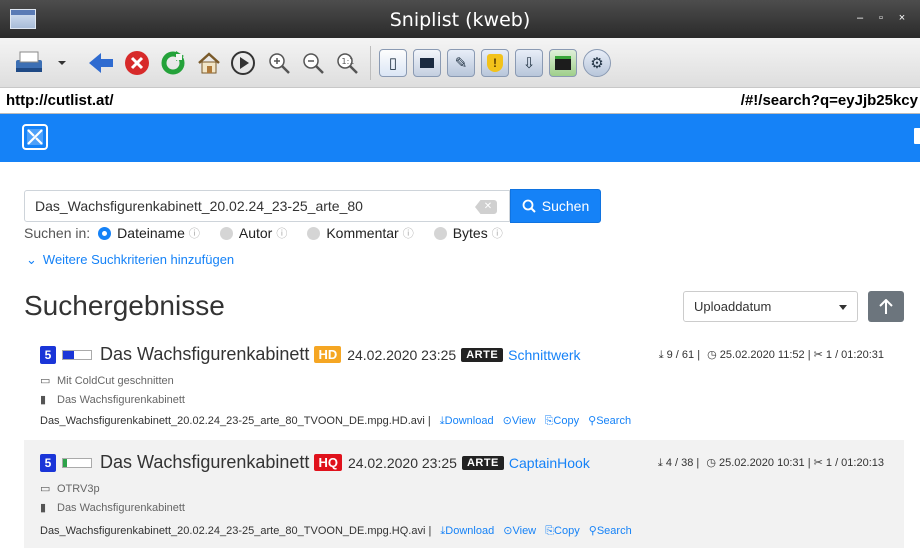 This screenshot has width=920, height=548. Describe the element at coordinates (563, 63) in the screenshot. I see `media-player-icon` at that location.